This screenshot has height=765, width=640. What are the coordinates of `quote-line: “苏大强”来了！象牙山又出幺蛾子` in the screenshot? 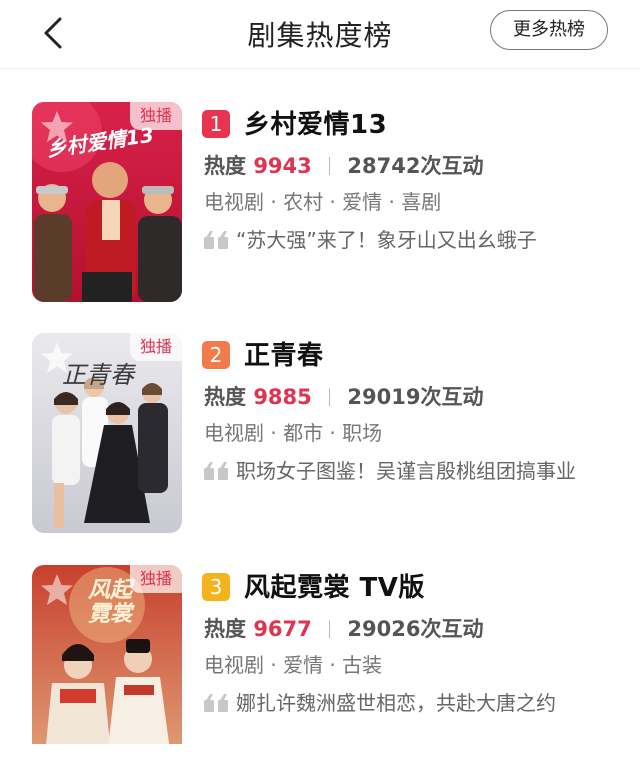 It's located at (370, 238).